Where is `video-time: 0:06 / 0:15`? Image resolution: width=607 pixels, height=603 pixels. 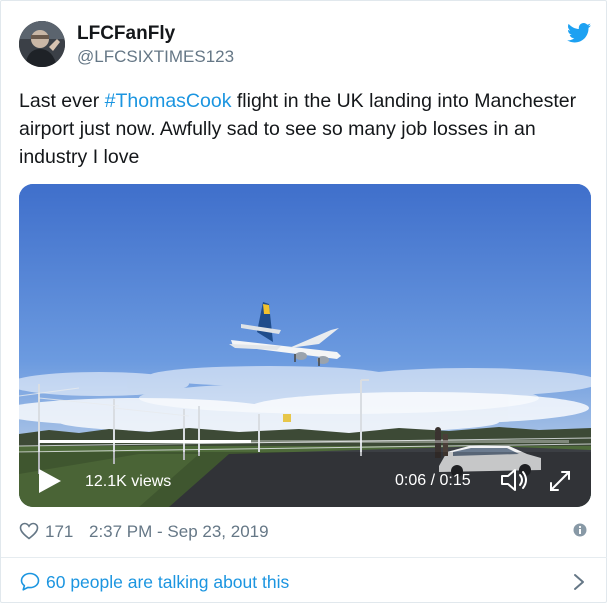
video-time: 0:06 / 0:15 is located at coordinates (433, 480).